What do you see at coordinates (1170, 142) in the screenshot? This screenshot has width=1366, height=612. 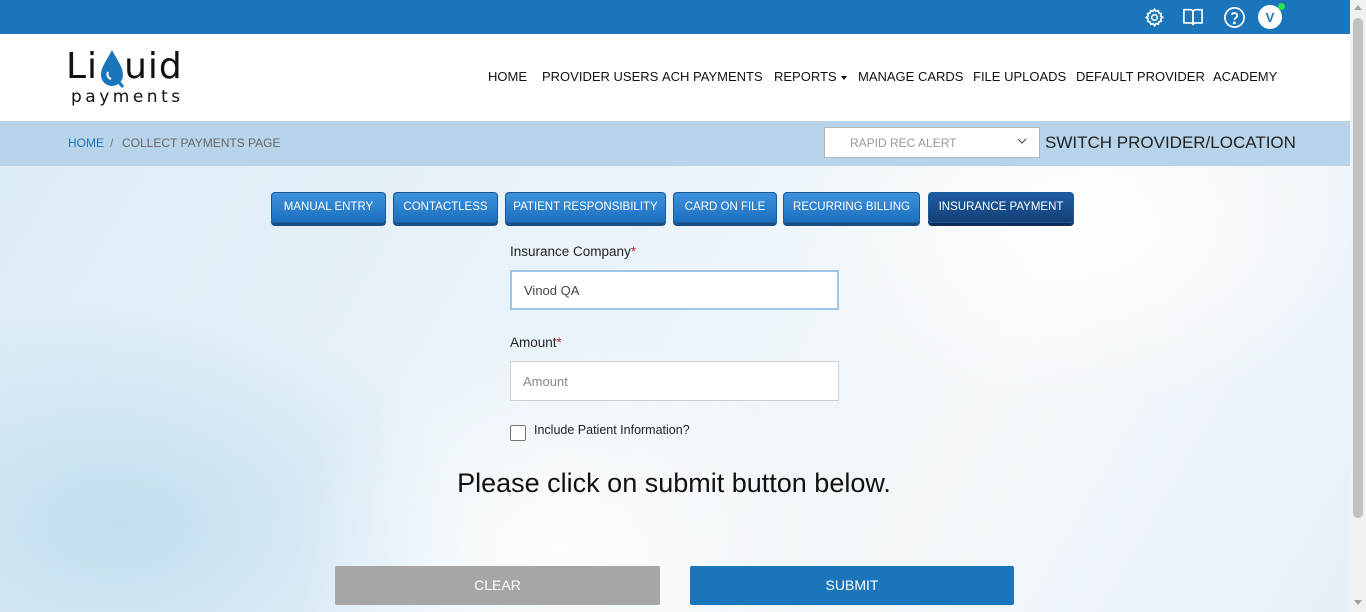 I see `switch-provider-label: SWITCH PROVIDER/LOCATION` at bounding box center [1170, 142].